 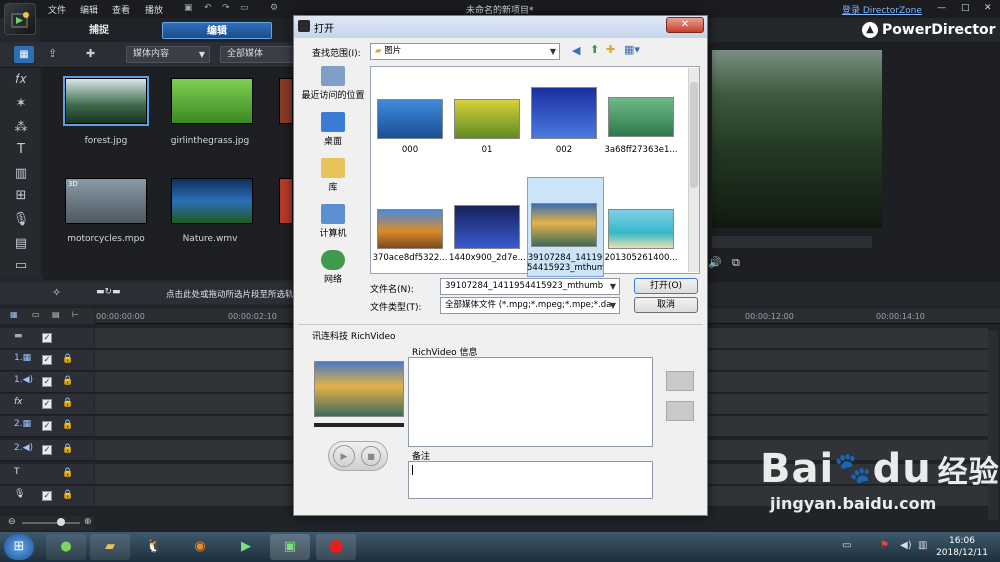 I want to click on media-thumb-forest, so click(x=106, y=101).